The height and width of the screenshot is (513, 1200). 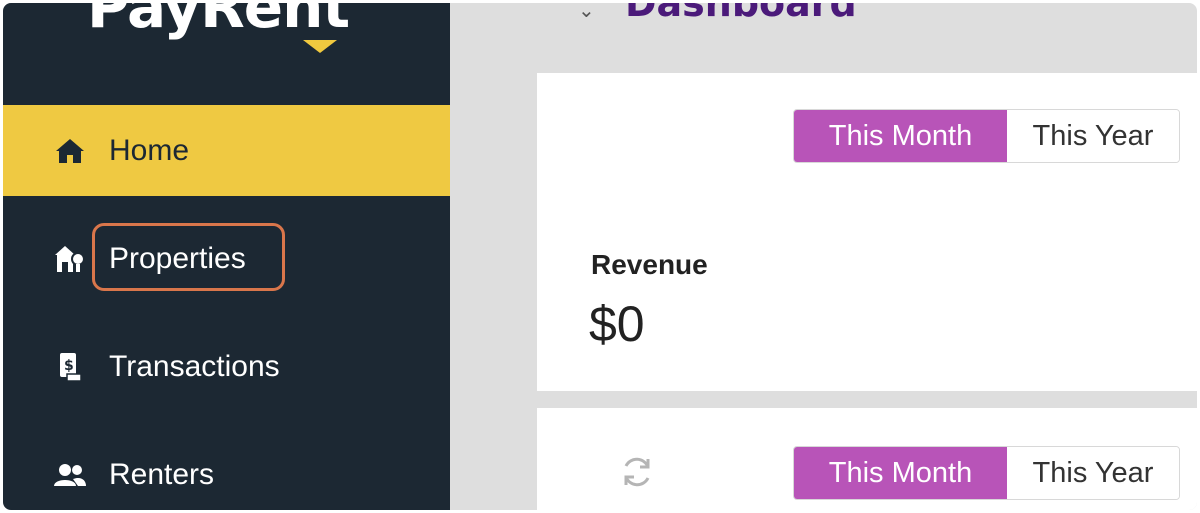 I want to click on properties-highlight, so click(x=188, y=257).